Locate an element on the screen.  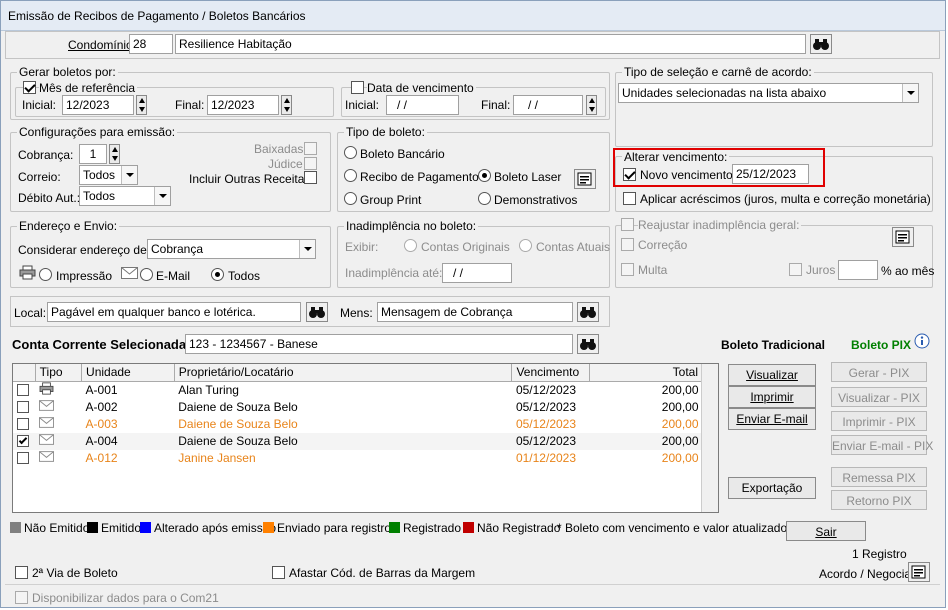
inadimplencia-ate-input: / / is located at coordinates (477, 273).